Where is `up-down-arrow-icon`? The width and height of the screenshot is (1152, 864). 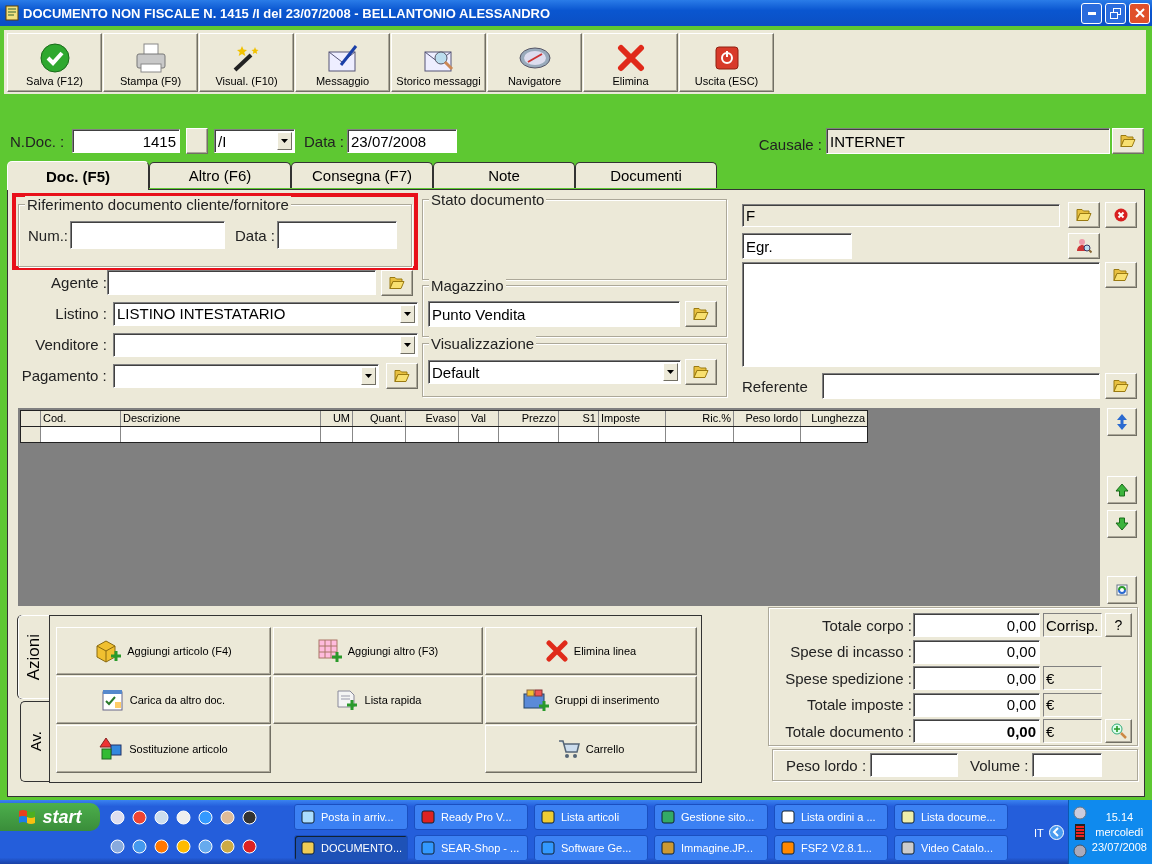 up-down-arrow-icon is located at coordinates (1122, 422).